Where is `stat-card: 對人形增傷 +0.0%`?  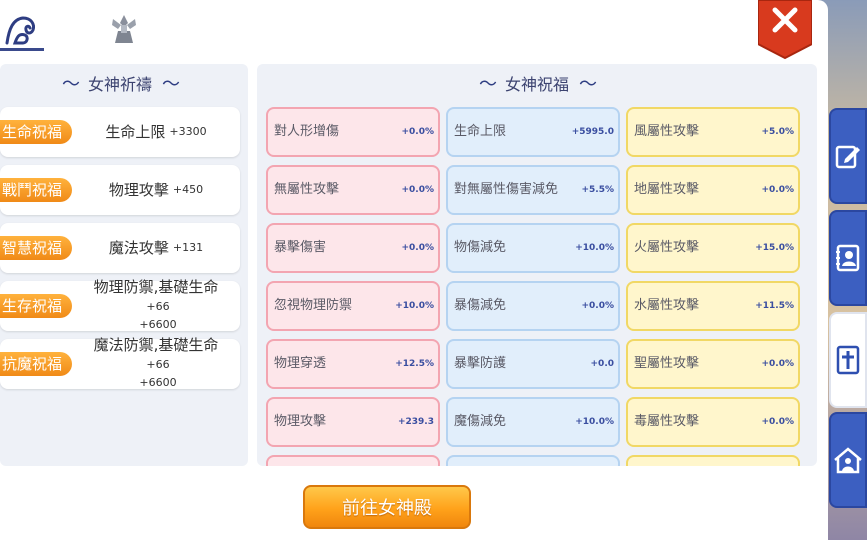
stat-card: 對人形增傷 +0.0% is located at coordinates (353, 132).